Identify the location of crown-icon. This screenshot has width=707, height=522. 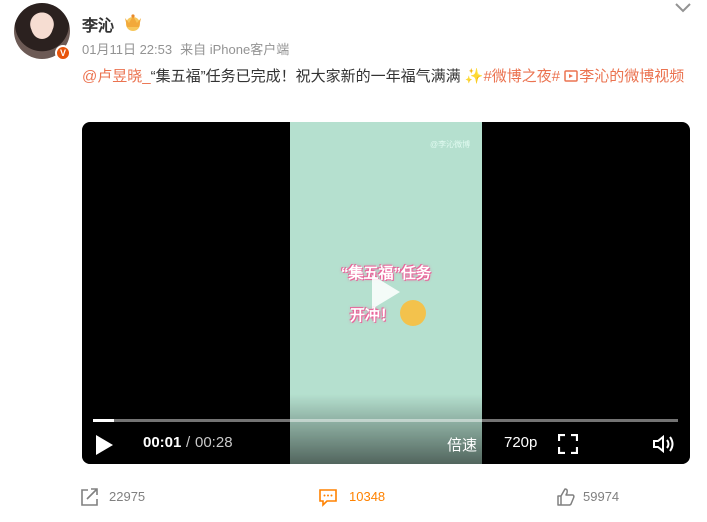
(133, 22).